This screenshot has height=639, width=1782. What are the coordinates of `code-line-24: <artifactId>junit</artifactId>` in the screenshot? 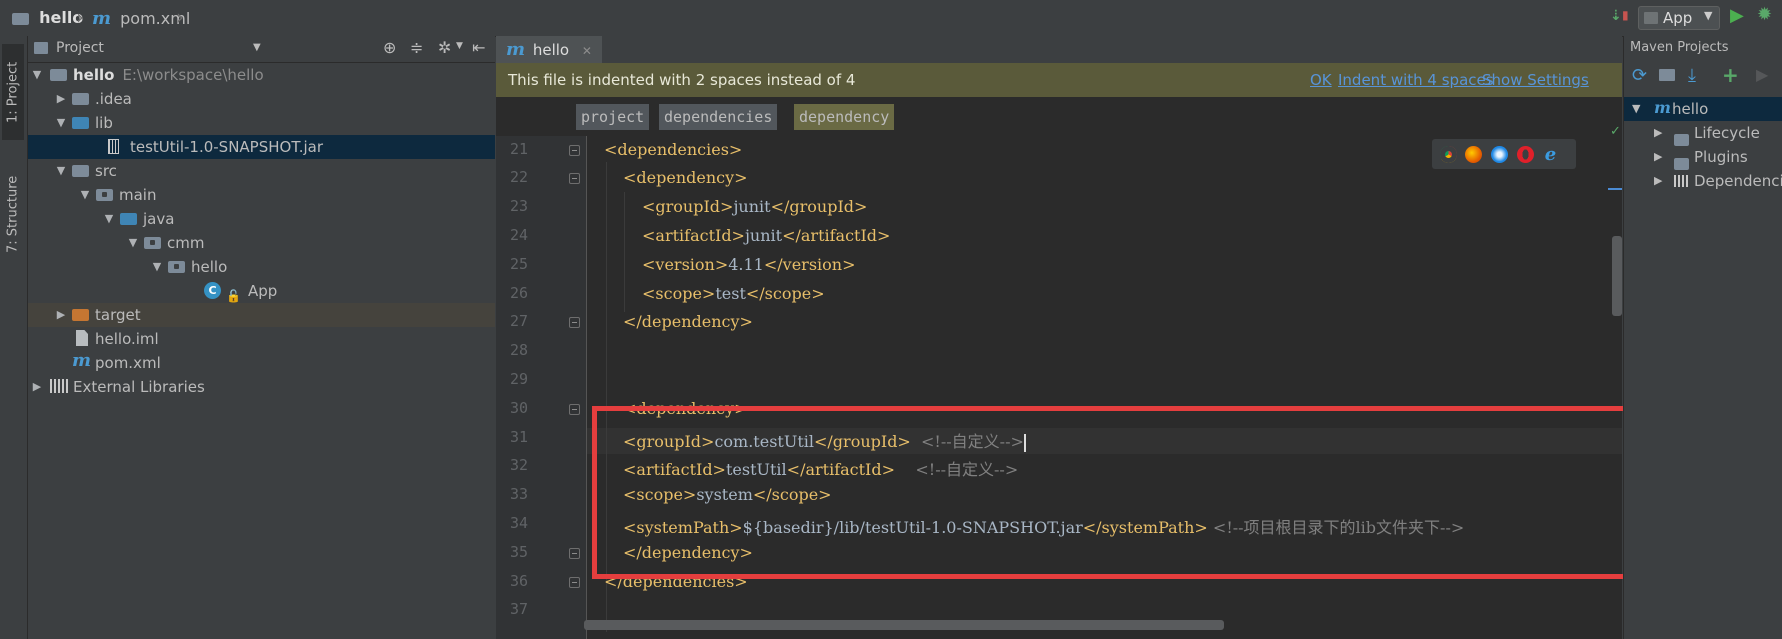 It's located at (766, 235).